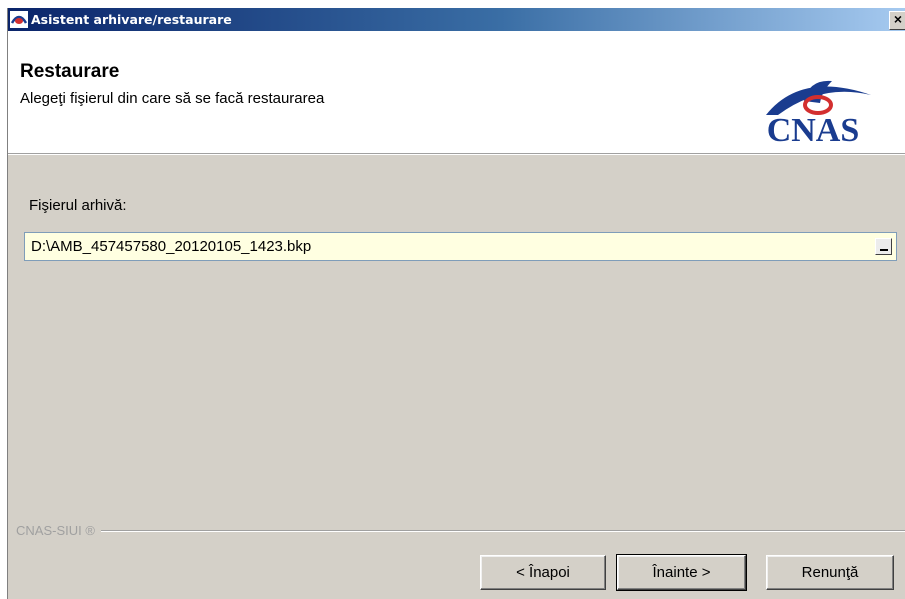  What do you see at coordinates (460, 246) in the screenshot?
I see `archive-file-field: D:\AMB_457457580_20120105_1423.bkp` at bounding box center [460, 246].